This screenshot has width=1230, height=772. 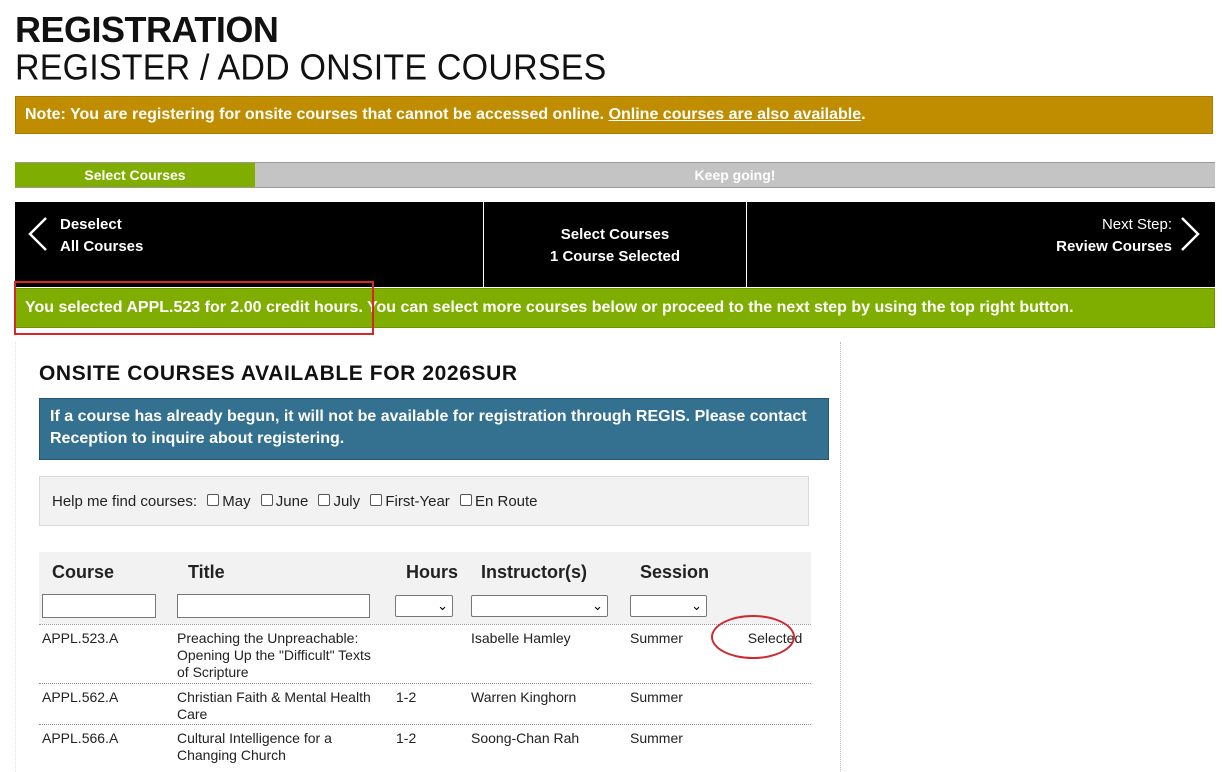 I want to click on page-subtitle: REGISTER / ADD ONSITE COURSES, so click(x=311, y=67).